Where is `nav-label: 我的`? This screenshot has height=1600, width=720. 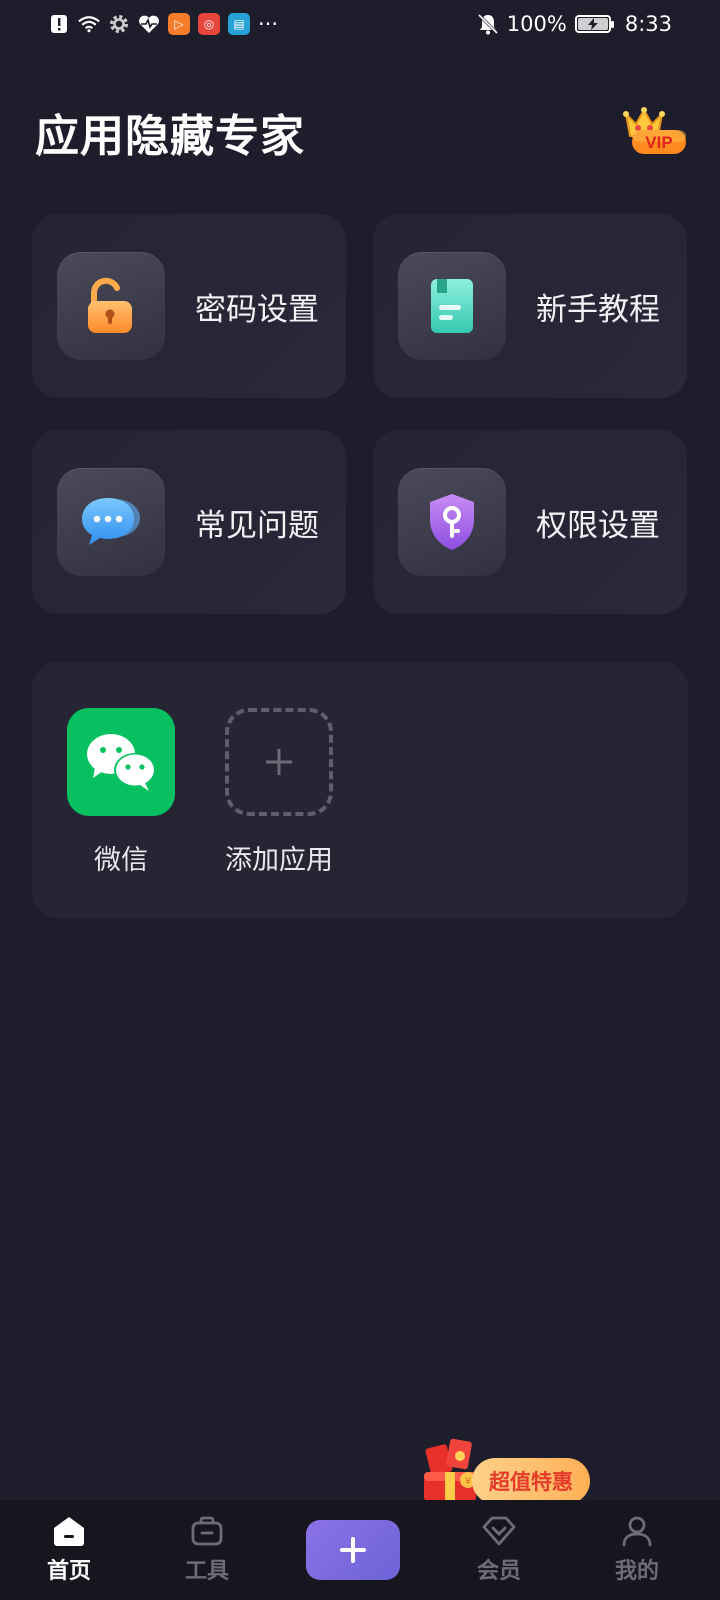 nav-label: 我的 is located at coordinates (636, 1571).